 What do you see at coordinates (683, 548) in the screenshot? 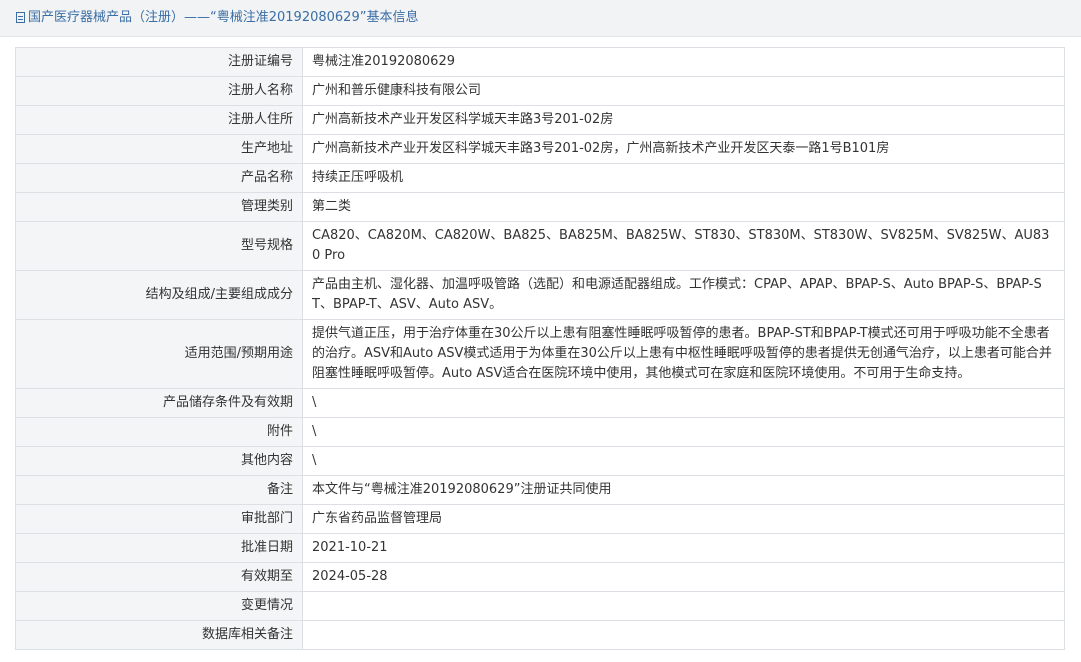
I see `field-value: 2021-10-21` at bounding box center [683, 548].